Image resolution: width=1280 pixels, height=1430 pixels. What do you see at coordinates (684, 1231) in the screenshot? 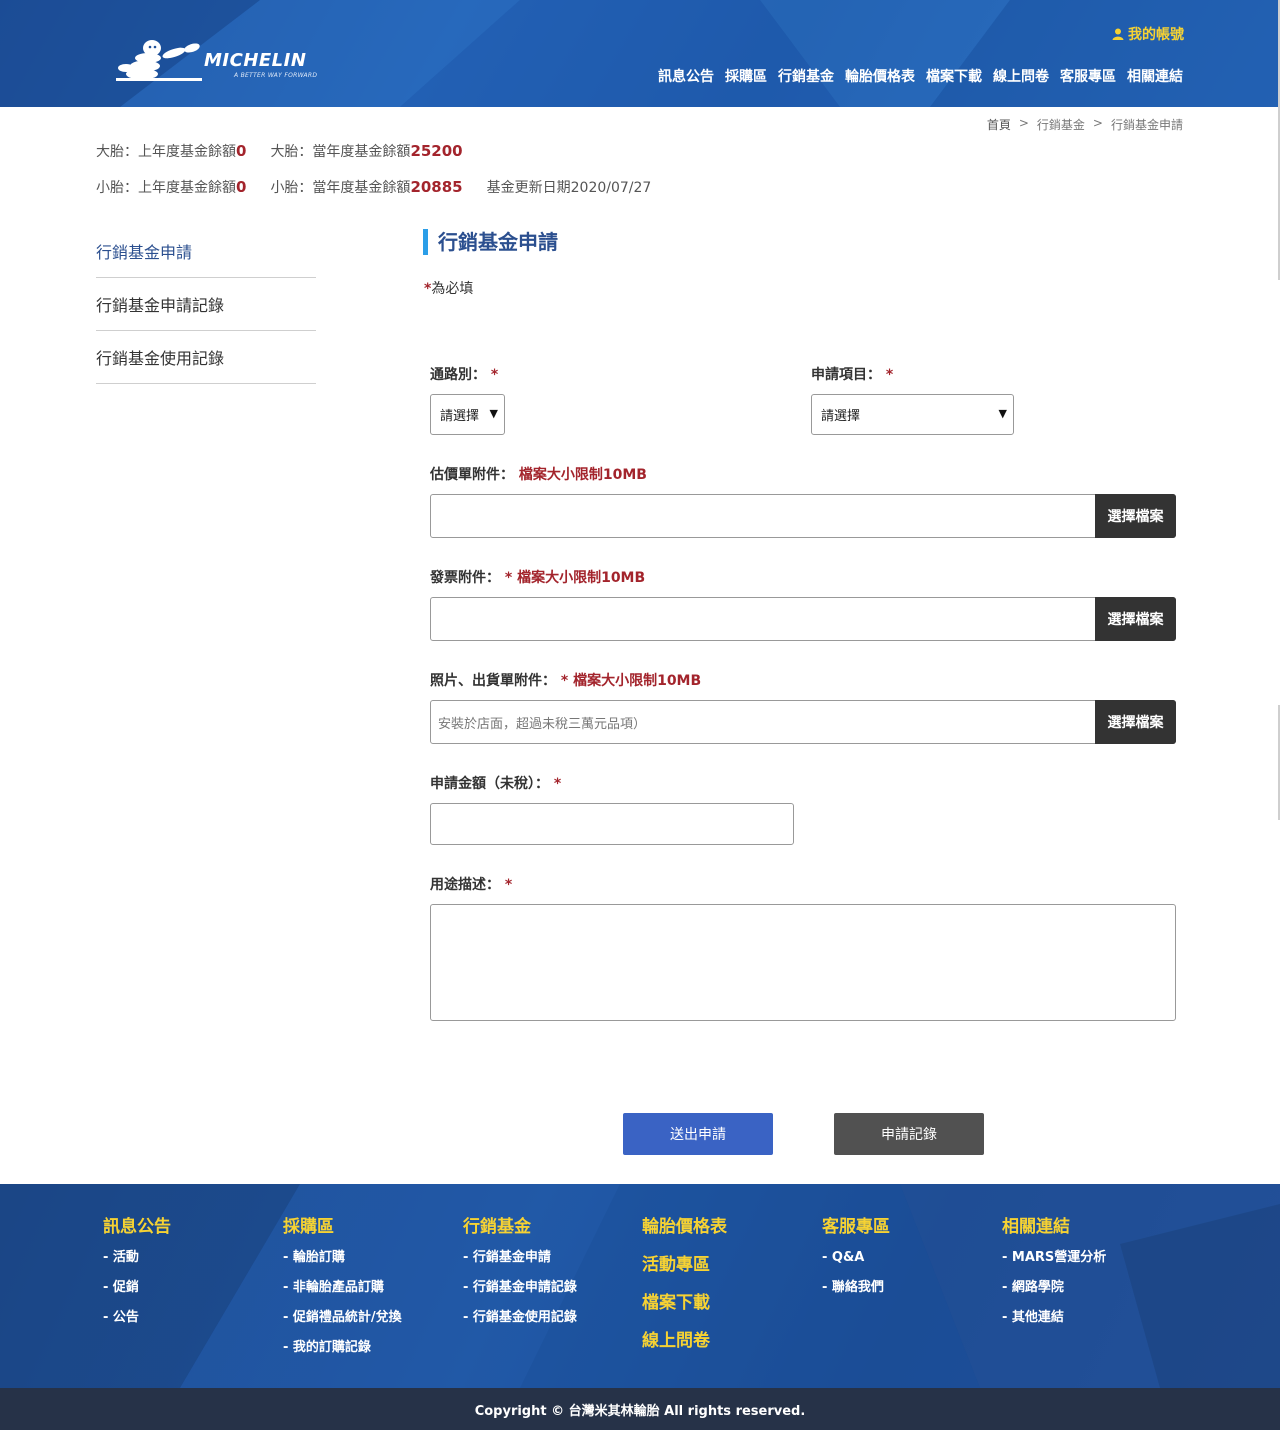
I see `footer-link-tire-price-list: 輪胎價格表` at bounding box center [684, 1231].